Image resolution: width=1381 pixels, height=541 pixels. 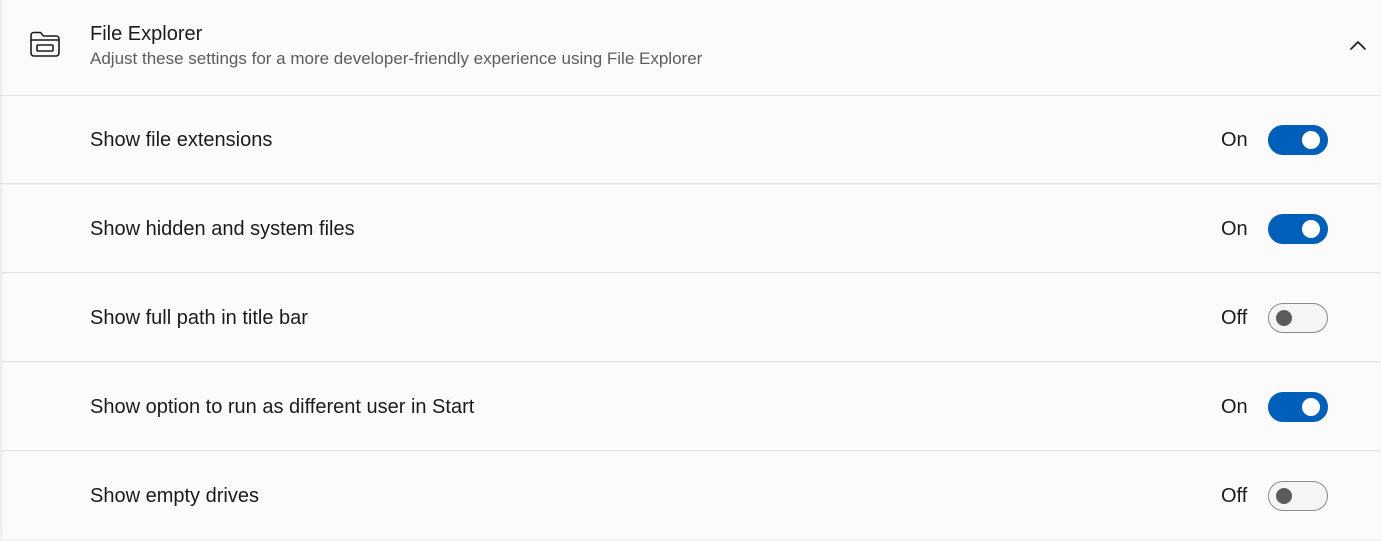 What do you see at coordinates (146, 34) in the screenshot?
I see `section-title: File Explorer` at bounding box center [146, 34].